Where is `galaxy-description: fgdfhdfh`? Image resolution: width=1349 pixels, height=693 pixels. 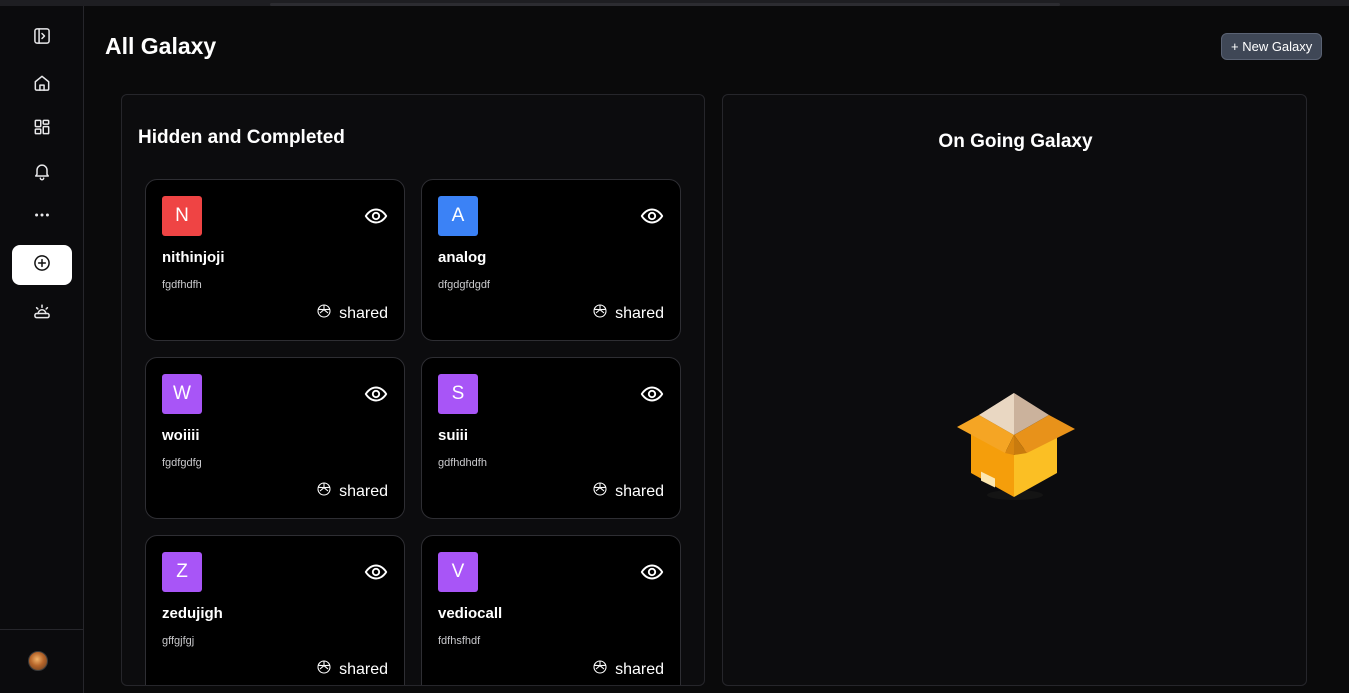 galaxy-description: fgdfhdfh is located at coordinates (182, 285).